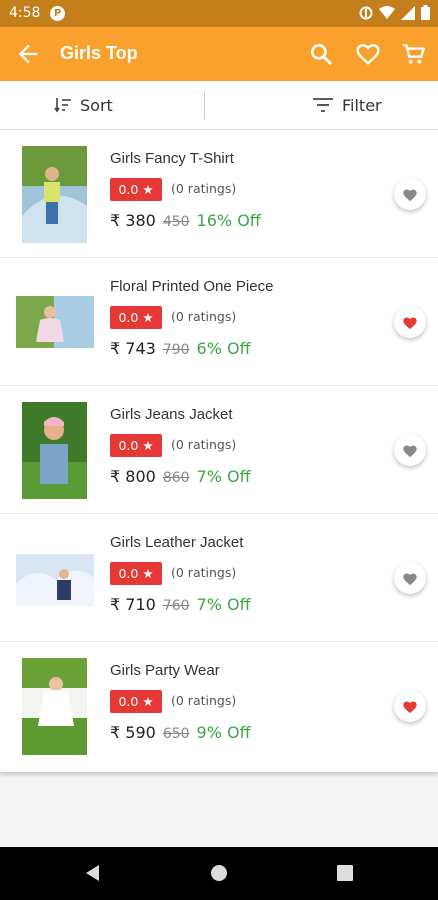  I want to click on recents-nav-icon, so click(345, 873).